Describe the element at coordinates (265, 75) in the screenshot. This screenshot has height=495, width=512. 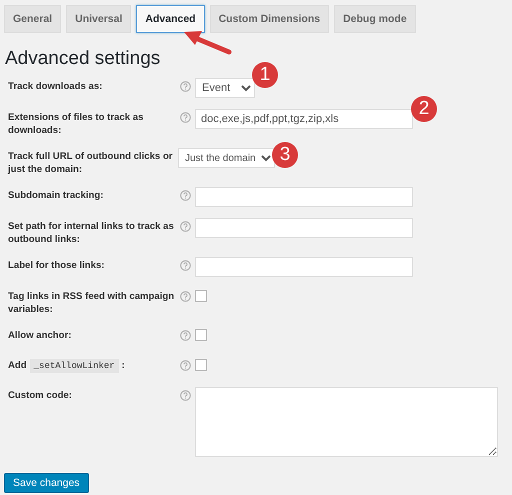
I see `number-marker: 1` at that location.